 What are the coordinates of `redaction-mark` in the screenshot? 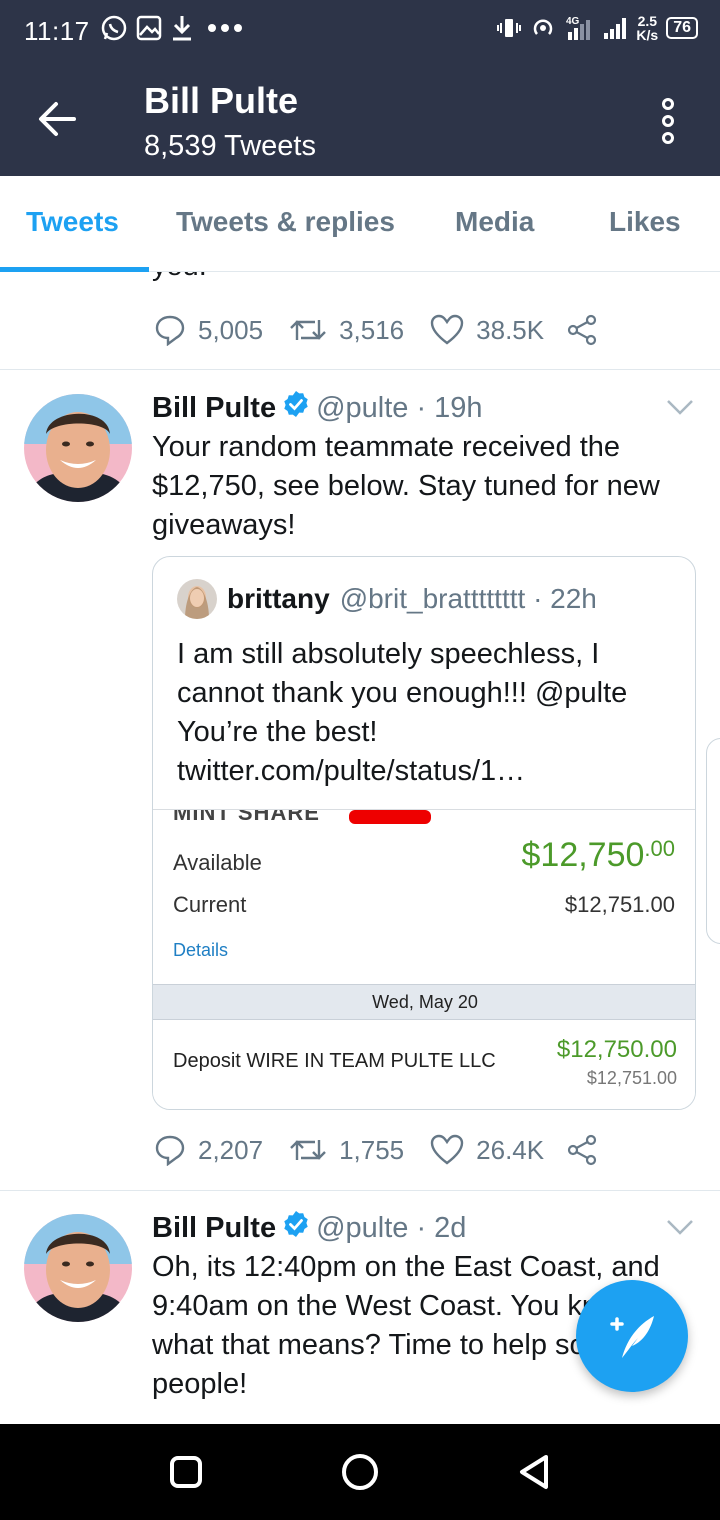 It's located at (390, 817).